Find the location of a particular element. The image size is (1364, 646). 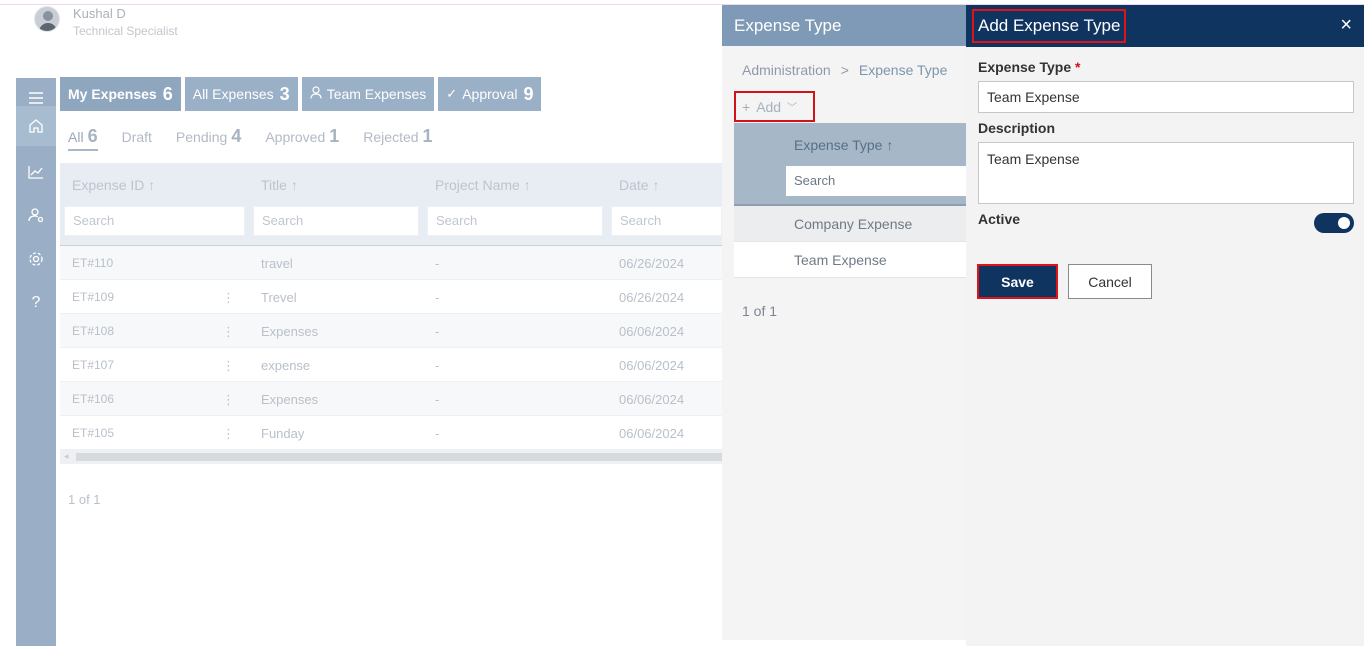

column-header-expense-id: Expense ID ↑ is located at coordinates (113, 185).